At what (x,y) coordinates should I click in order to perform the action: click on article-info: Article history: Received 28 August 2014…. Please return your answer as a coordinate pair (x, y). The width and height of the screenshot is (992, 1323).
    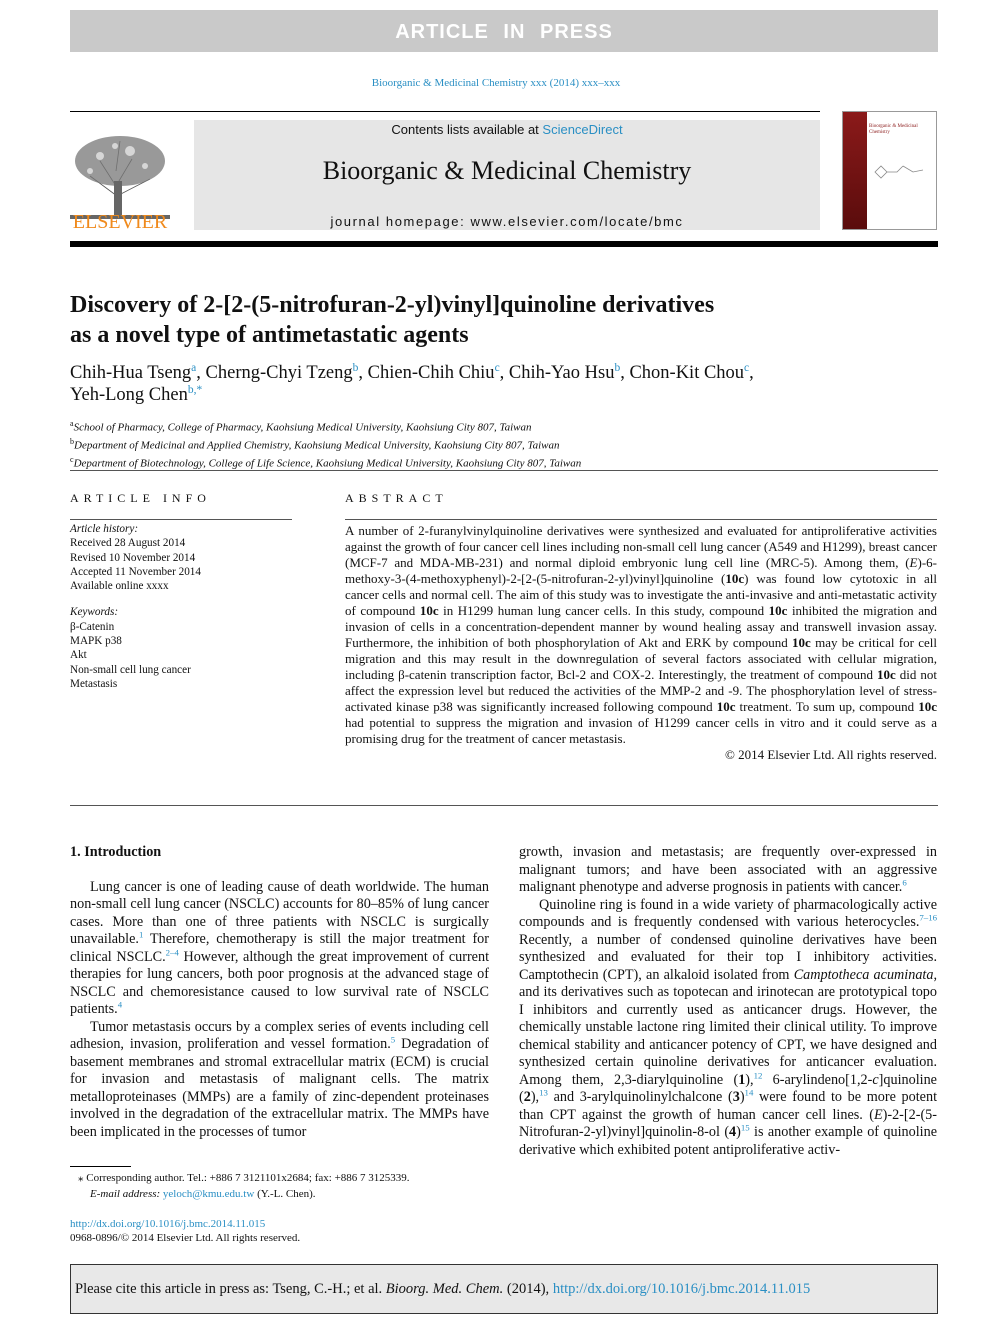
    Looking at the image, I should click on (181, 606).